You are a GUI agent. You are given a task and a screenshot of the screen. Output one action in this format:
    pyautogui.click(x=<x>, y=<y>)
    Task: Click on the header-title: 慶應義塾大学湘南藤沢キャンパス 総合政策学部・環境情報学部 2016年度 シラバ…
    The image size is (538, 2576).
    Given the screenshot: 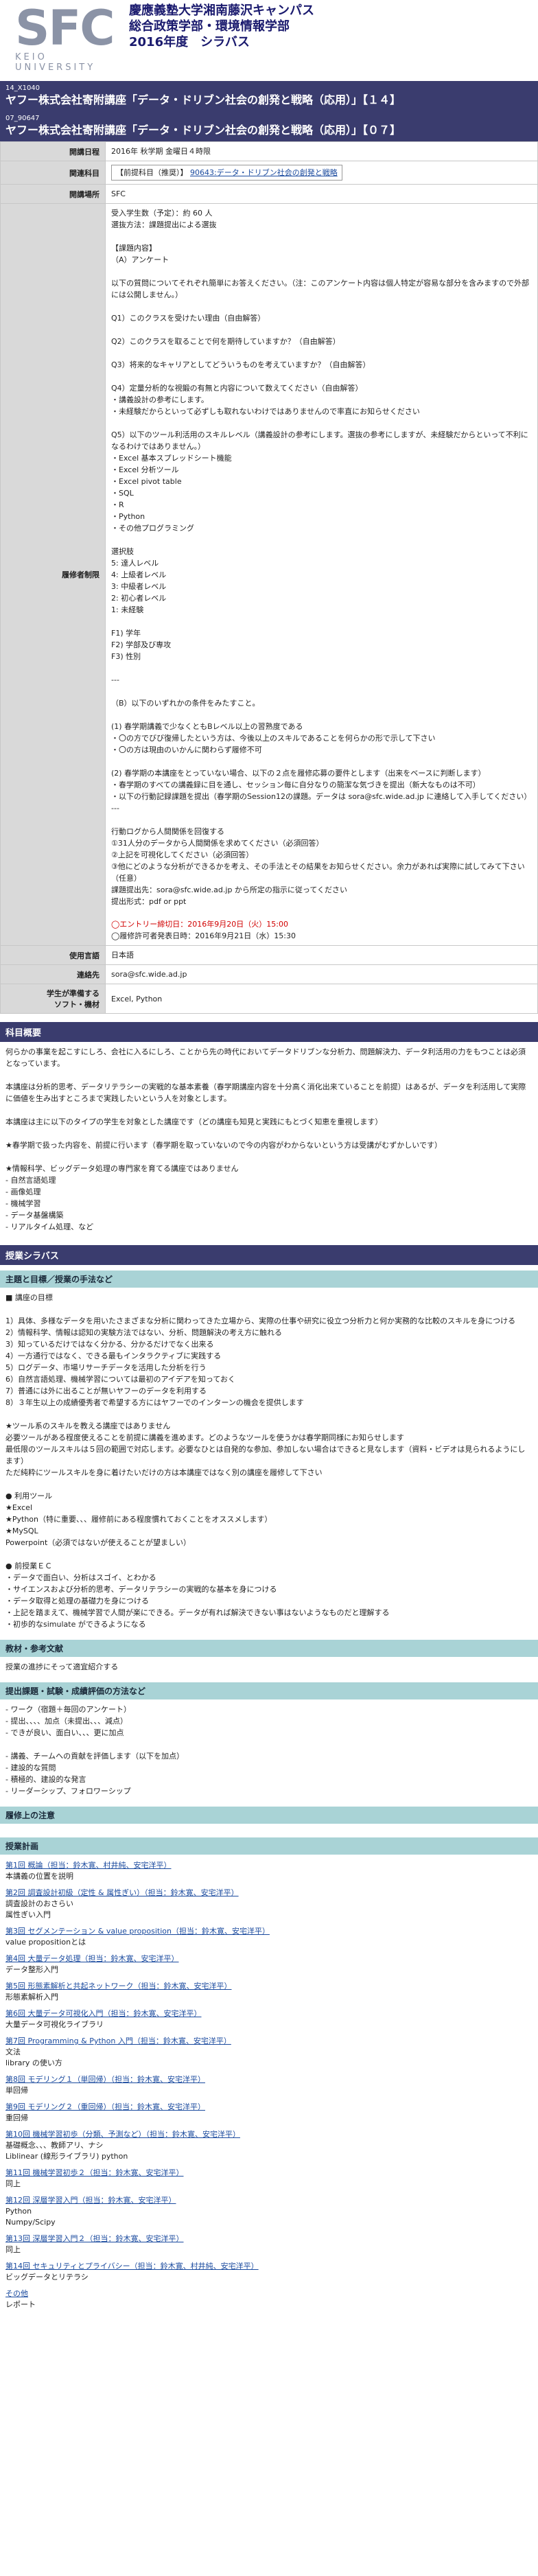 What is the action you would take?
    pyautogui.click(x=221, y=26)
    